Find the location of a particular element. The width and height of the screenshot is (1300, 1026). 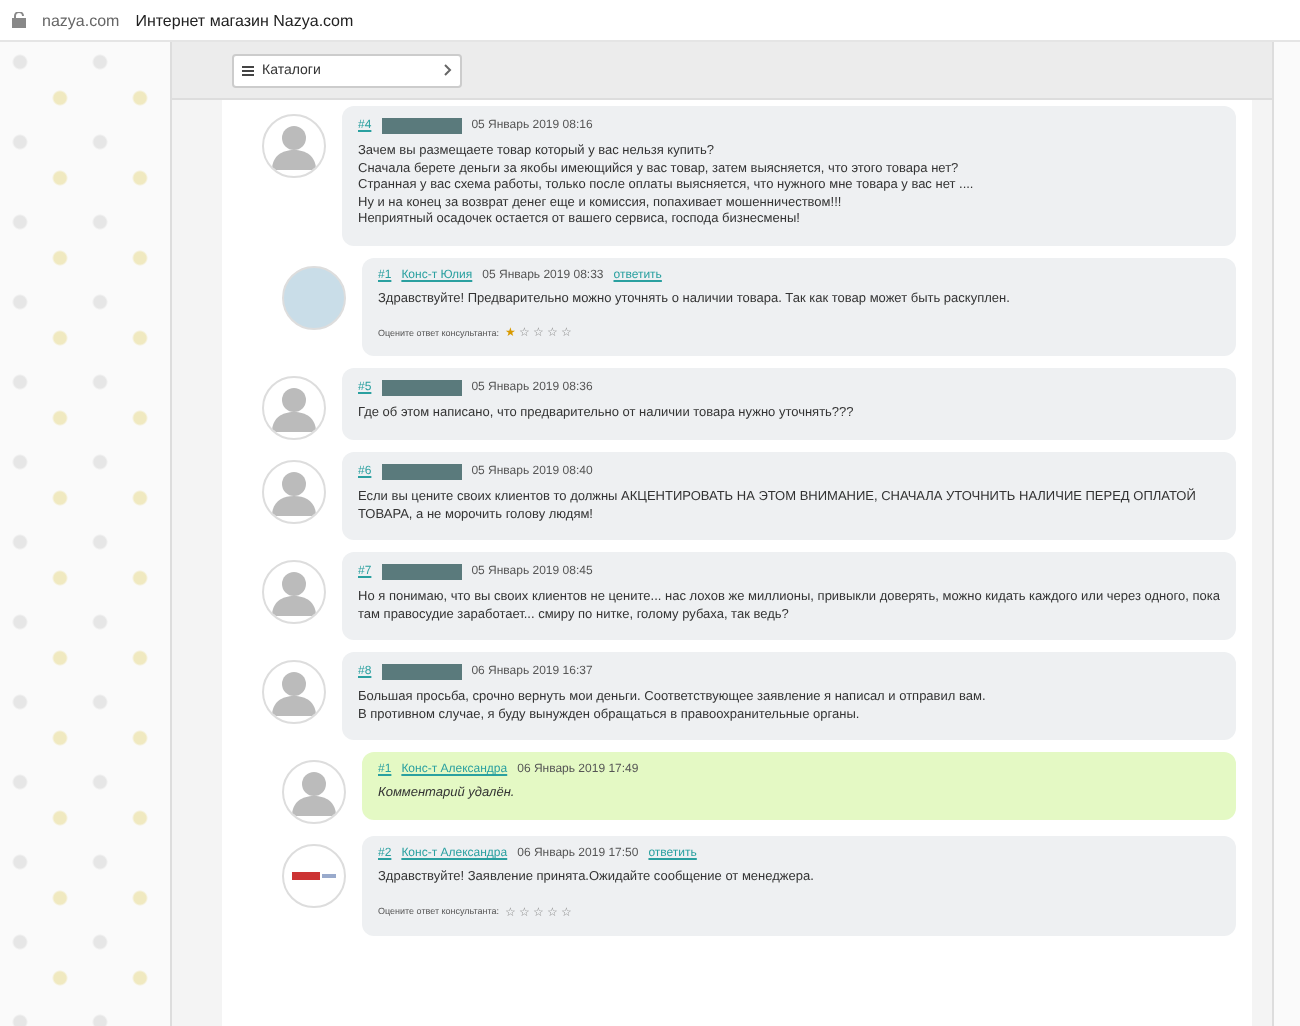

chevron-icon is located at coordinates (448, 70).